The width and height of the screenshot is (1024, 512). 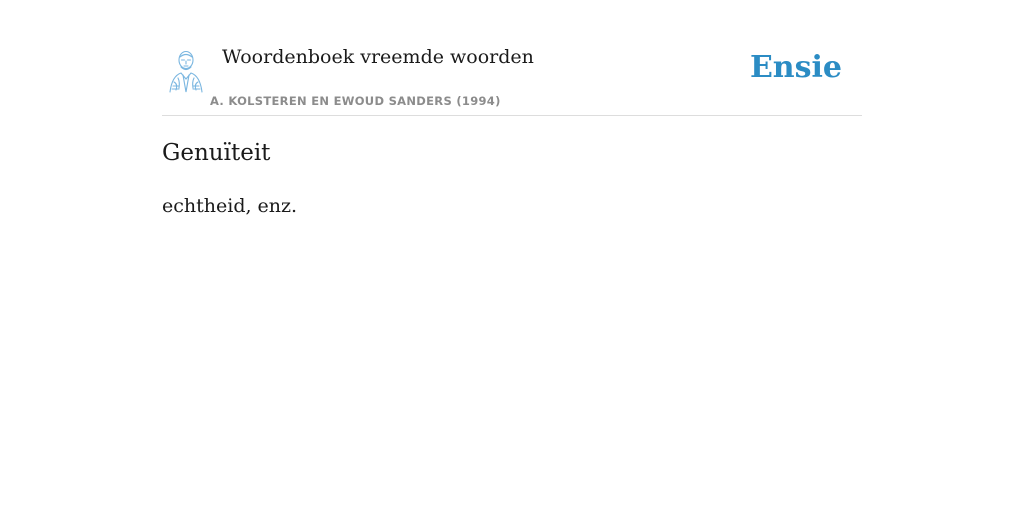 I want to click on authors-byline: A. KOLSTEREN EN EWOUD SANDERS (1994), so click(x=355, y=101).